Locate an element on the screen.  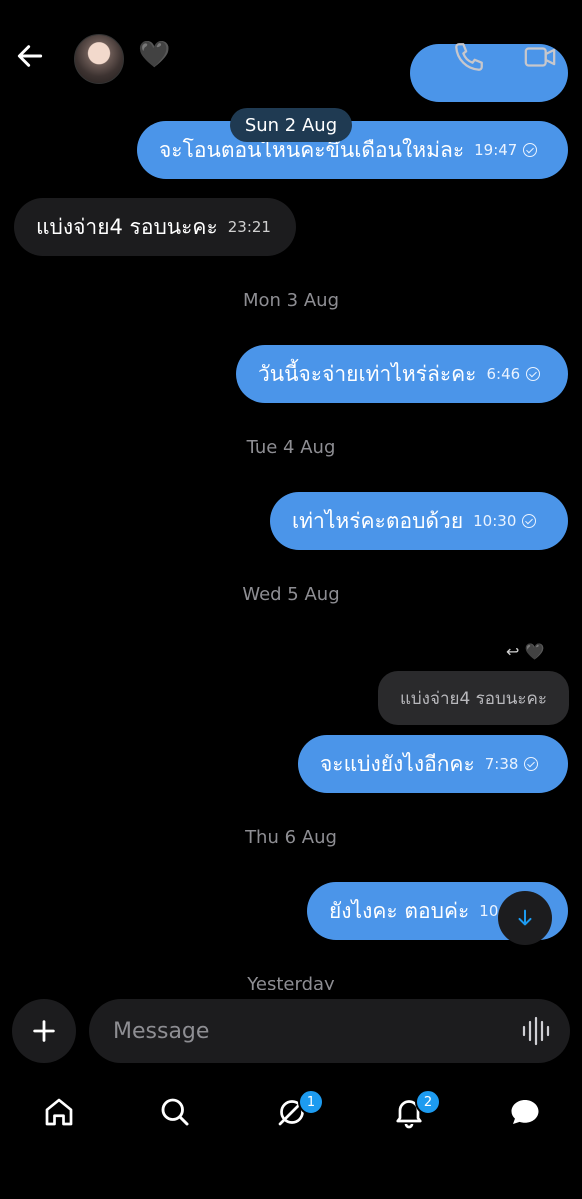
date-separator: Yesterday is located at coordinates (291, 982).